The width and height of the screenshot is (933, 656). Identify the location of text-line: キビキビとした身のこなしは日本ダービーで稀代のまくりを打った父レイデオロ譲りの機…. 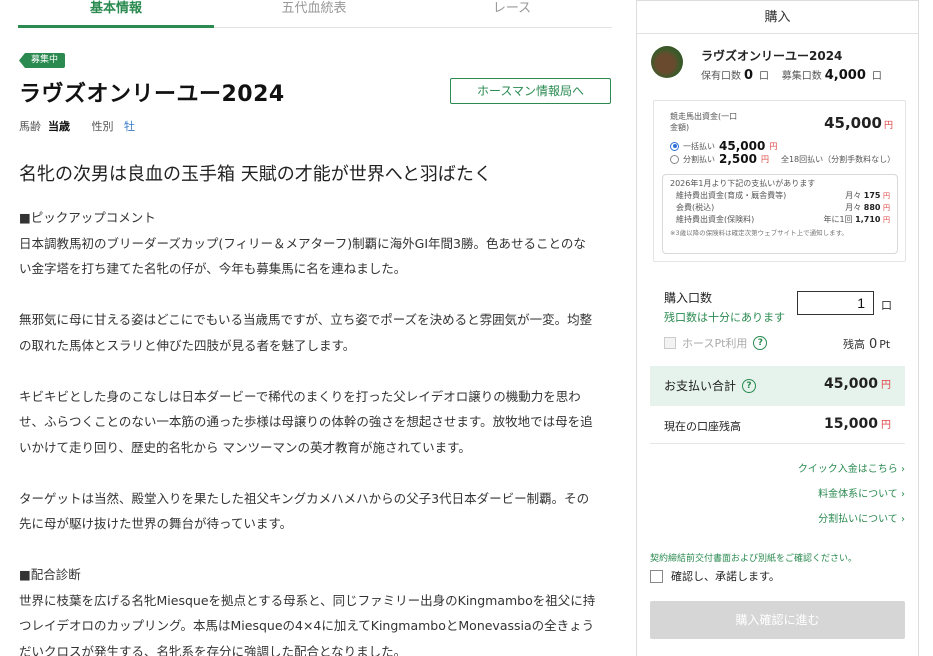
(300, 396).